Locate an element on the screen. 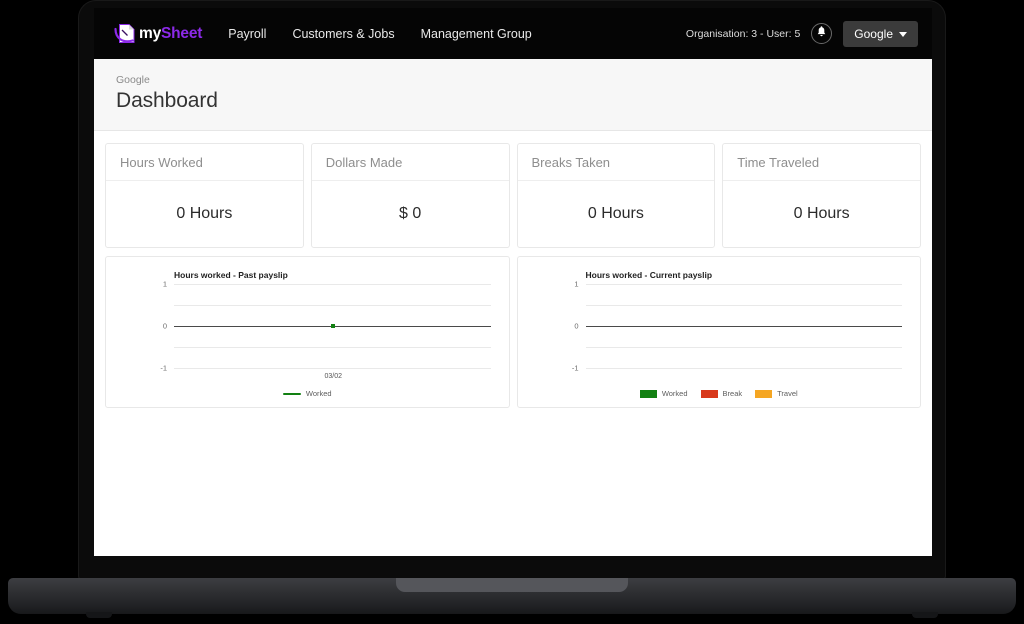 This screenshot has width=1024, height=624. account-label: Google is located at coordinates (873, 33).